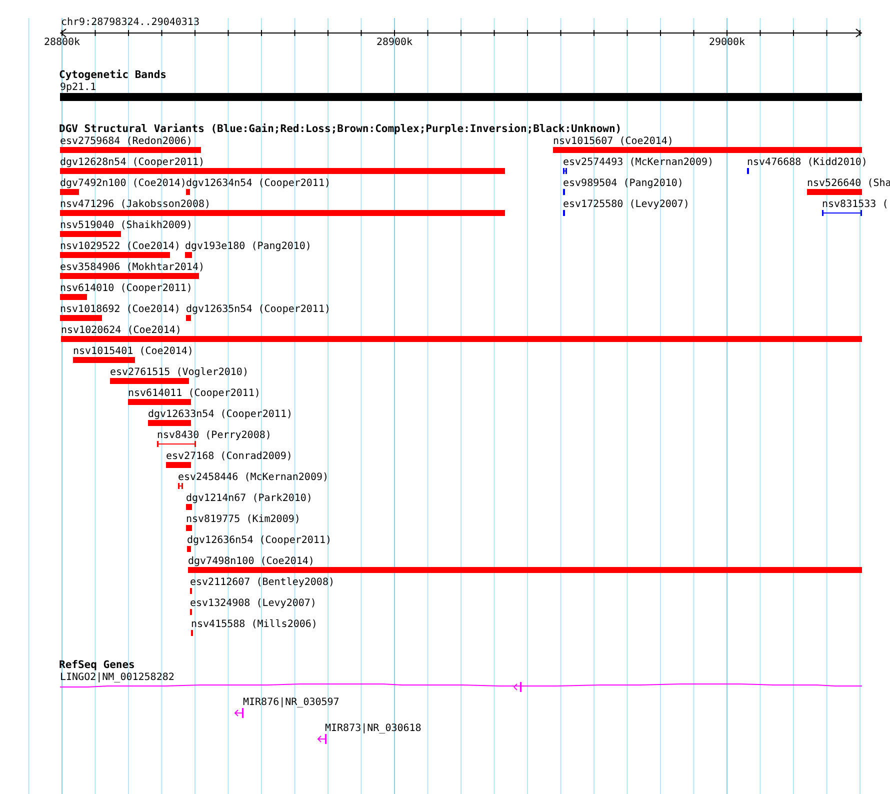  I want to click on feature-label: MIR873|NR_030618, so click(373, 728).